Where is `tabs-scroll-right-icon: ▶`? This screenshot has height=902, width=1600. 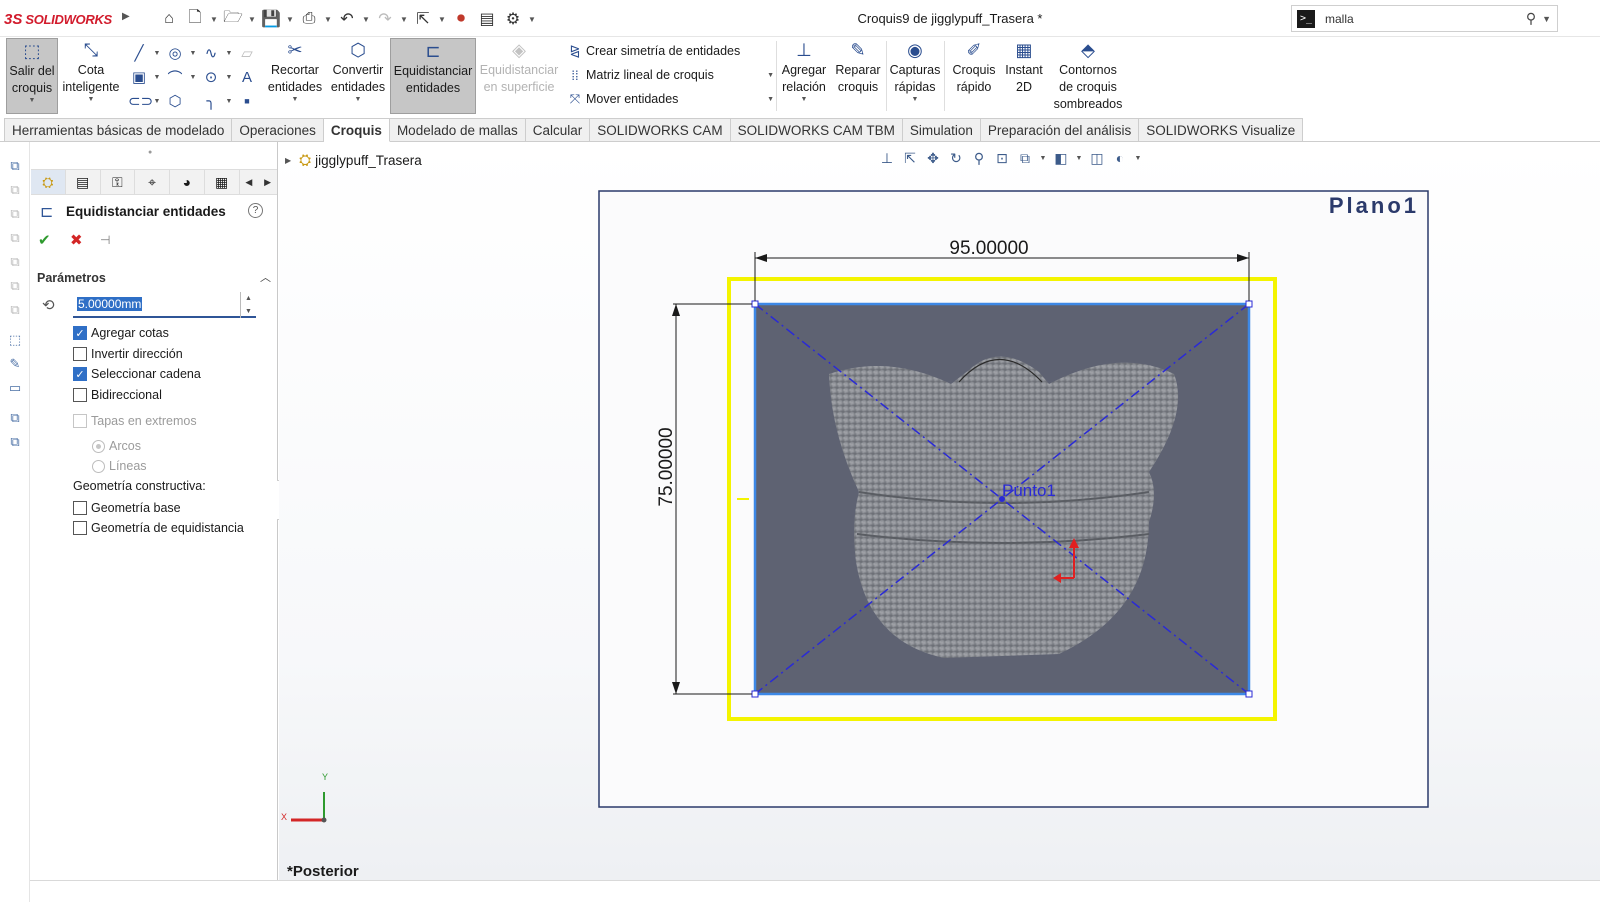 tabs-scroll-right-icon: ▶ is located at coordinates (267, 182).